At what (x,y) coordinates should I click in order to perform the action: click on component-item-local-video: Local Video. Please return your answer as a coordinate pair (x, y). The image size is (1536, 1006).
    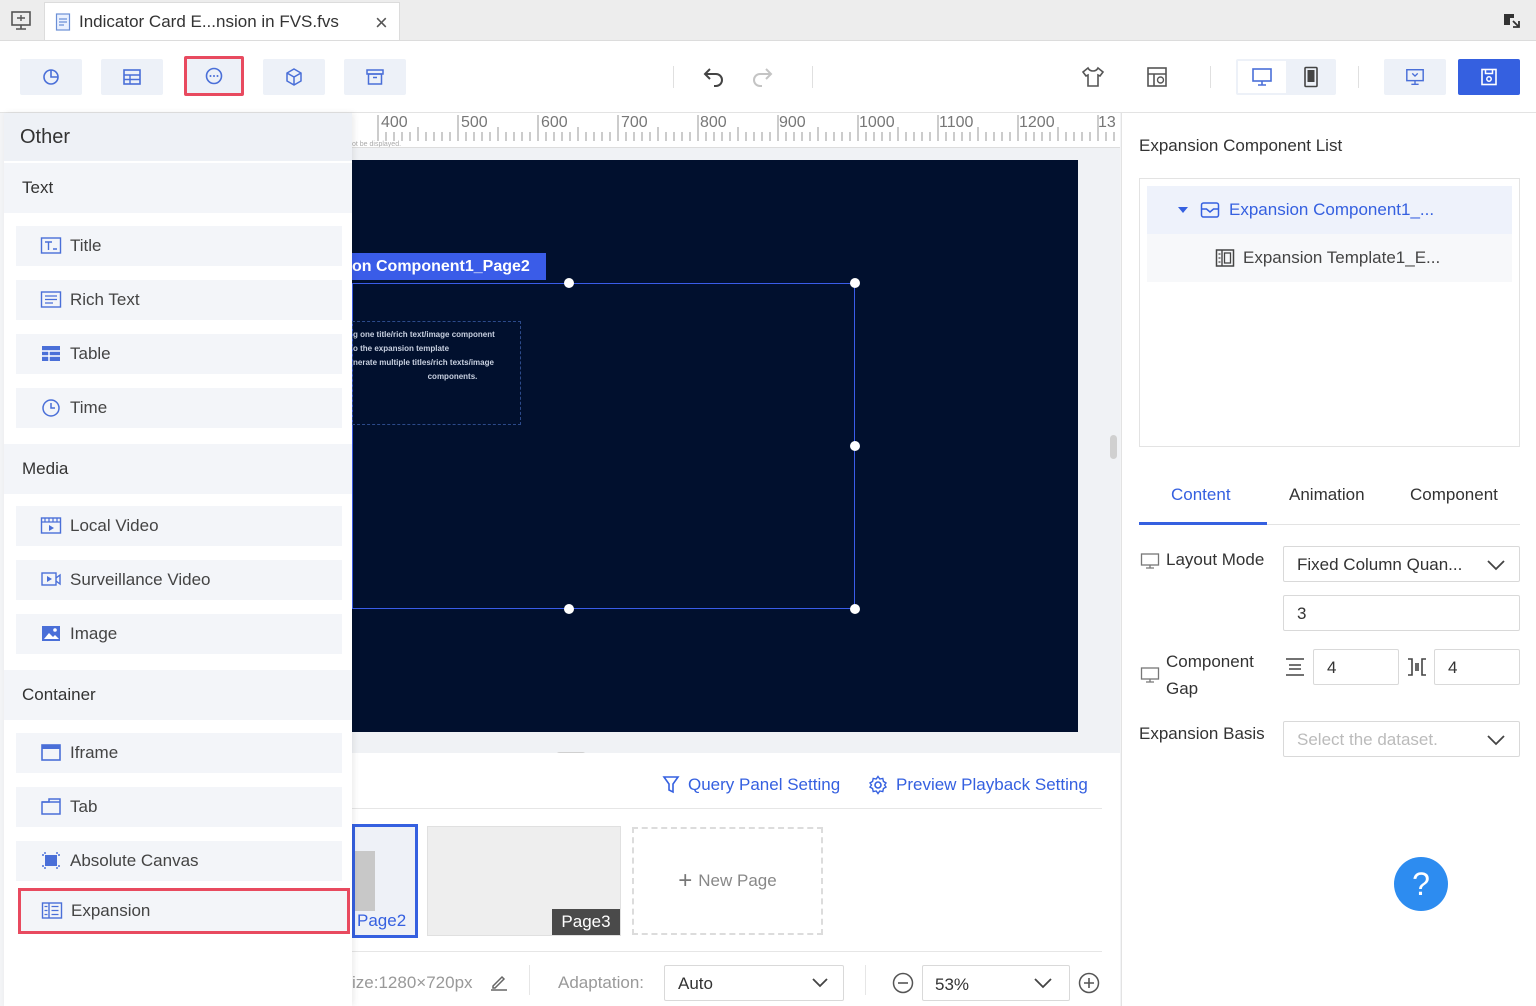
    Looking at the image, I should click on (179, 526).